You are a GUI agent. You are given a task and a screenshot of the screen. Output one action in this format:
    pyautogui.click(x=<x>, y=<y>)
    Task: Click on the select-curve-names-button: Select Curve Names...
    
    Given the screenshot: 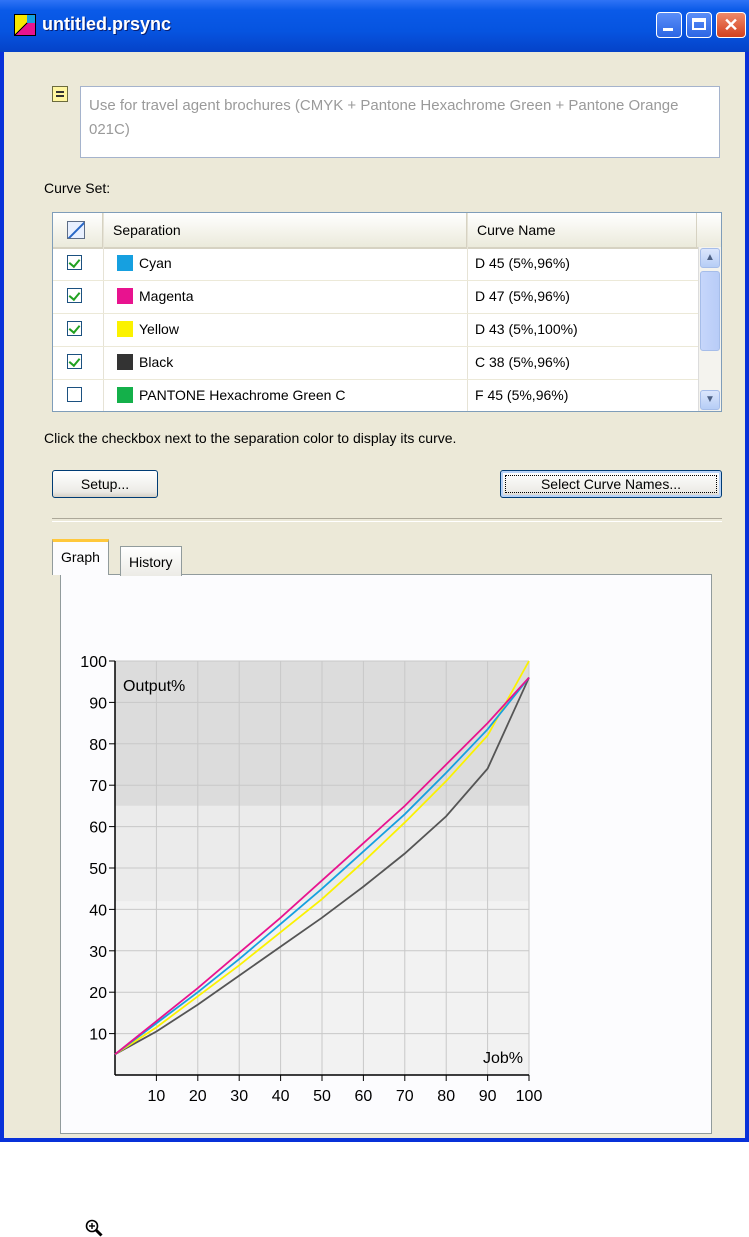 What is the action you would take?
    pyautogui.click(x=611, y=484)
    